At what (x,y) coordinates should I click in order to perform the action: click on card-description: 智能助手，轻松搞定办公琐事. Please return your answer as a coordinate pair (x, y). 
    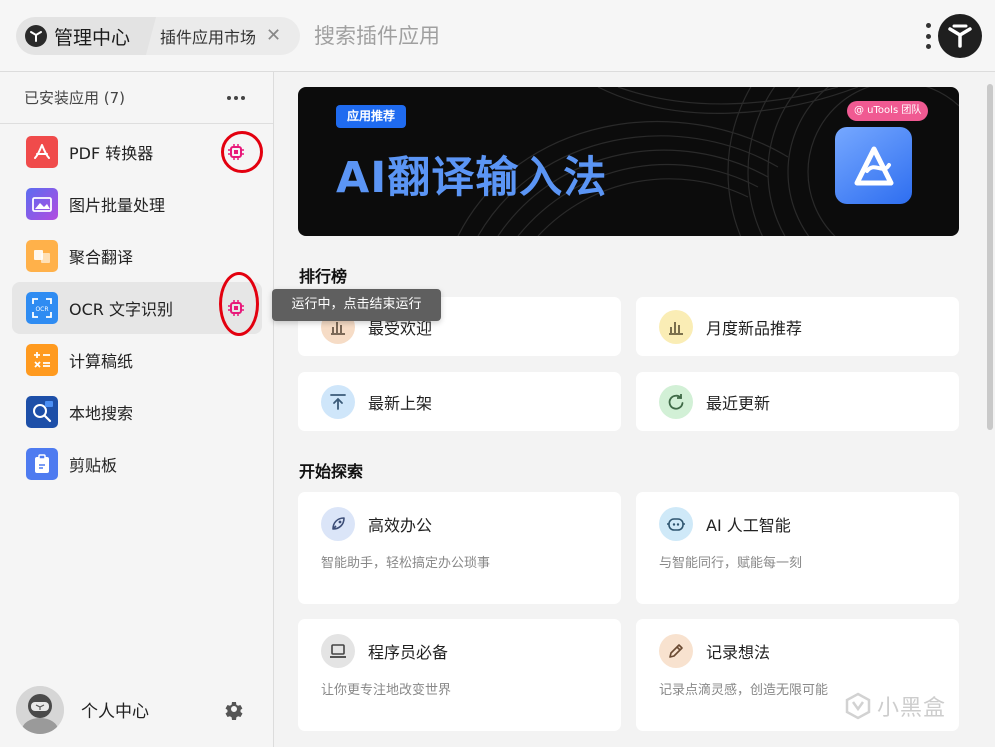
    Looking at the image, I should click on (406, 563).